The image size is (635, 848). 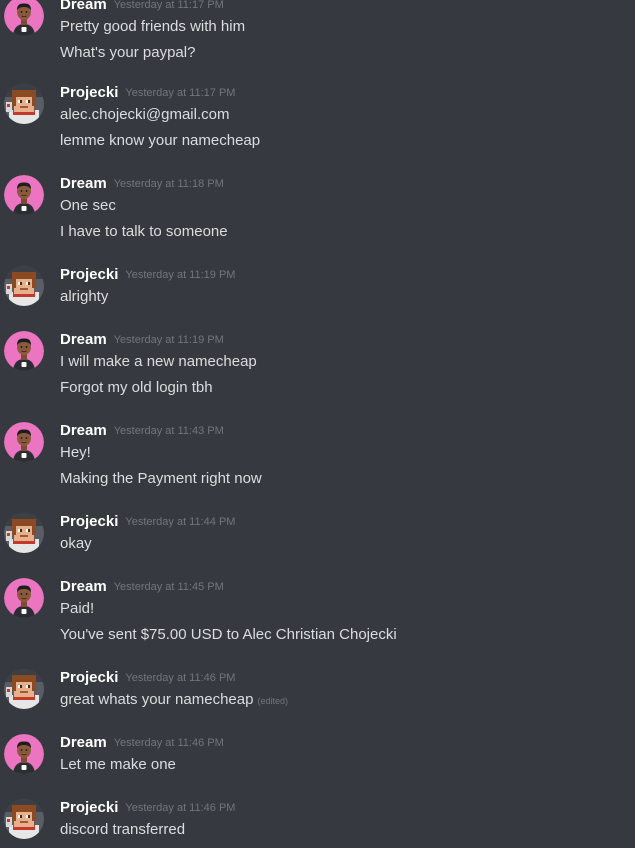 I want to click on message-content: Hey!, so click(x=75, y=452).